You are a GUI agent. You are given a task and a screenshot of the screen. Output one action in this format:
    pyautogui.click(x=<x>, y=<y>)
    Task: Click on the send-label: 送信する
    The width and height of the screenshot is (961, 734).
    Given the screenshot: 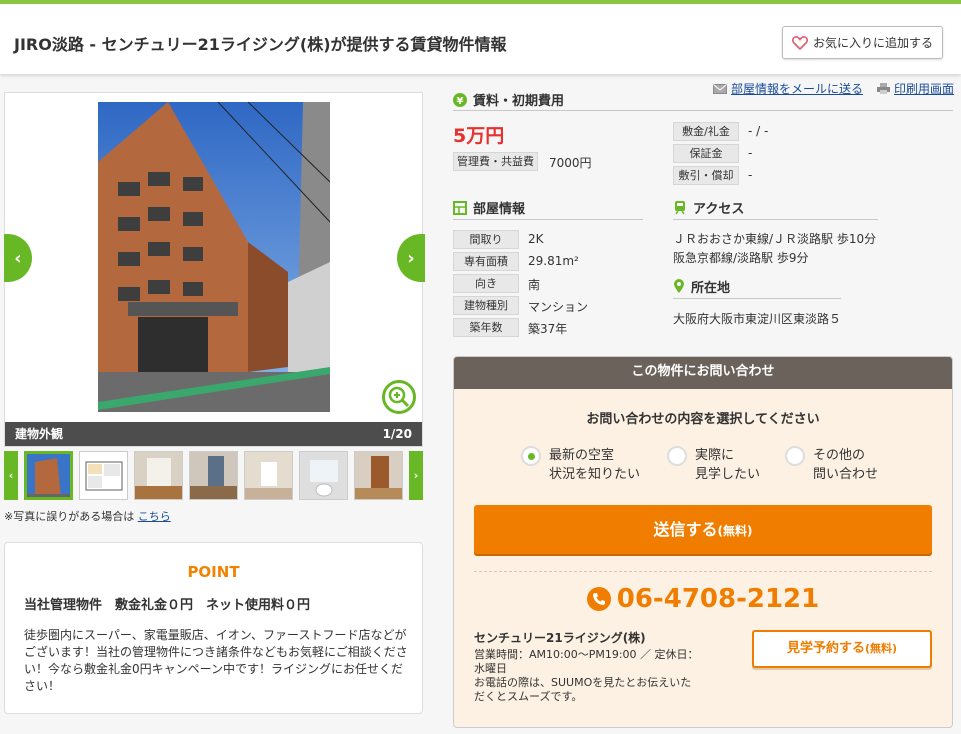 What is the action you would take?
    pyautogui.click(x=685, y=529)
    